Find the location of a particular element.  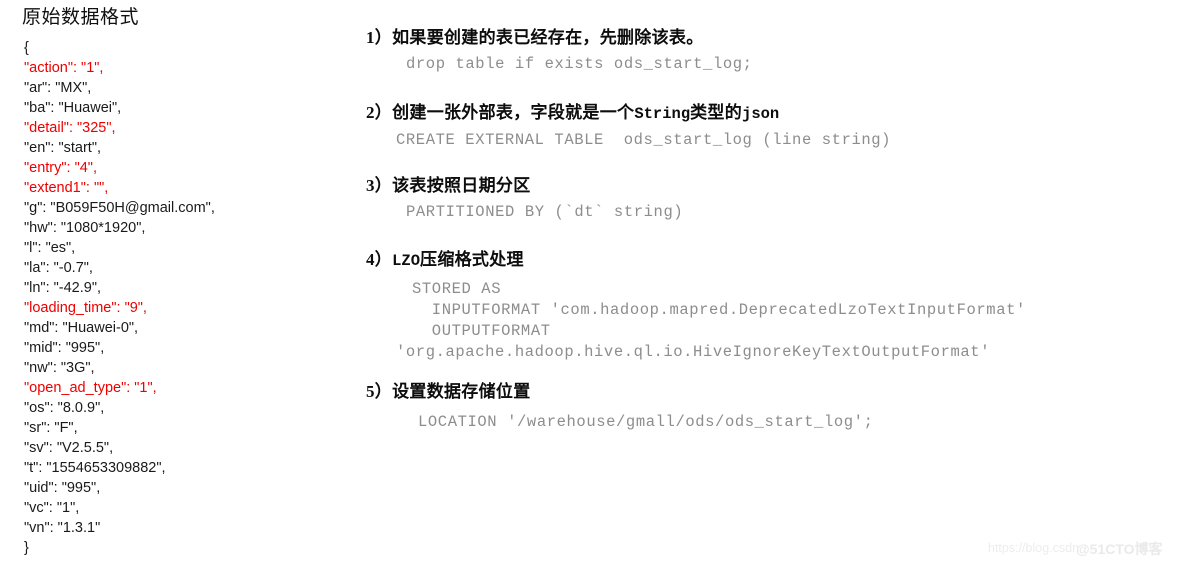

json-line: "en": "start", is located at coordinates (63, 148).